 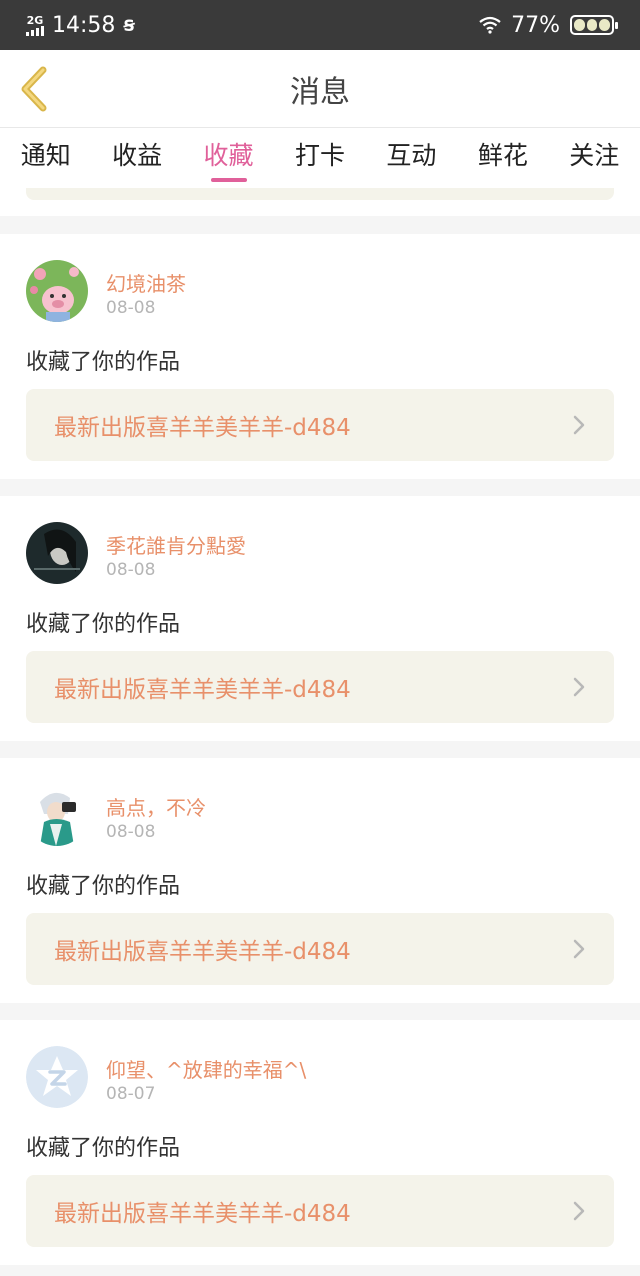 I want to click on tab-checkin: 打卡, so click(x=319, y=158).